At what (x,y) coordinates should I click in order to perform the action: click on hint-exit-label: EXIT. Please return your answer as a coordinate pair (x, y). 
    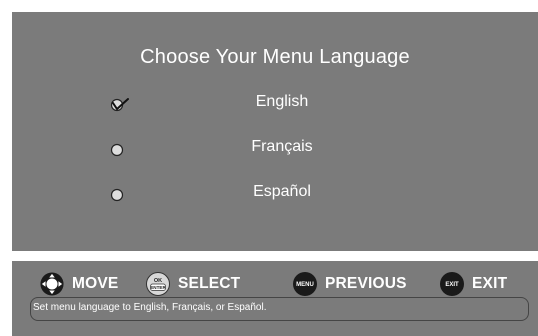
    Looking at the image, I should click on (490, 283).